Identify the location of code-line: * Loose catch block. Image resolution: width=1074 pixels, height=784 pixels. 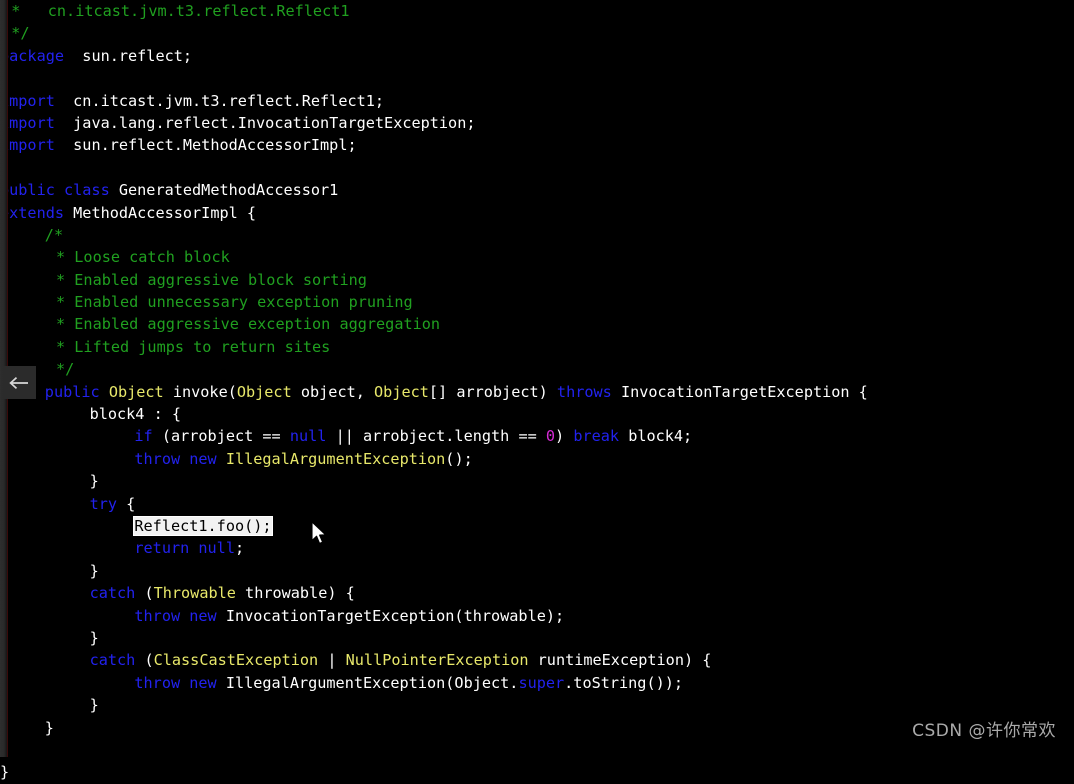
(537, 257).